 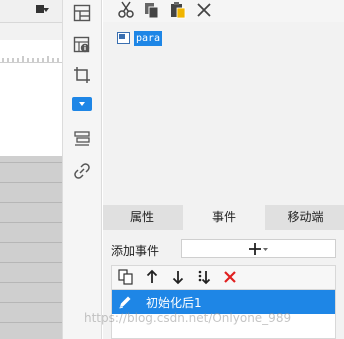 I want to click on delete-icon, so click(x=204, y=10).